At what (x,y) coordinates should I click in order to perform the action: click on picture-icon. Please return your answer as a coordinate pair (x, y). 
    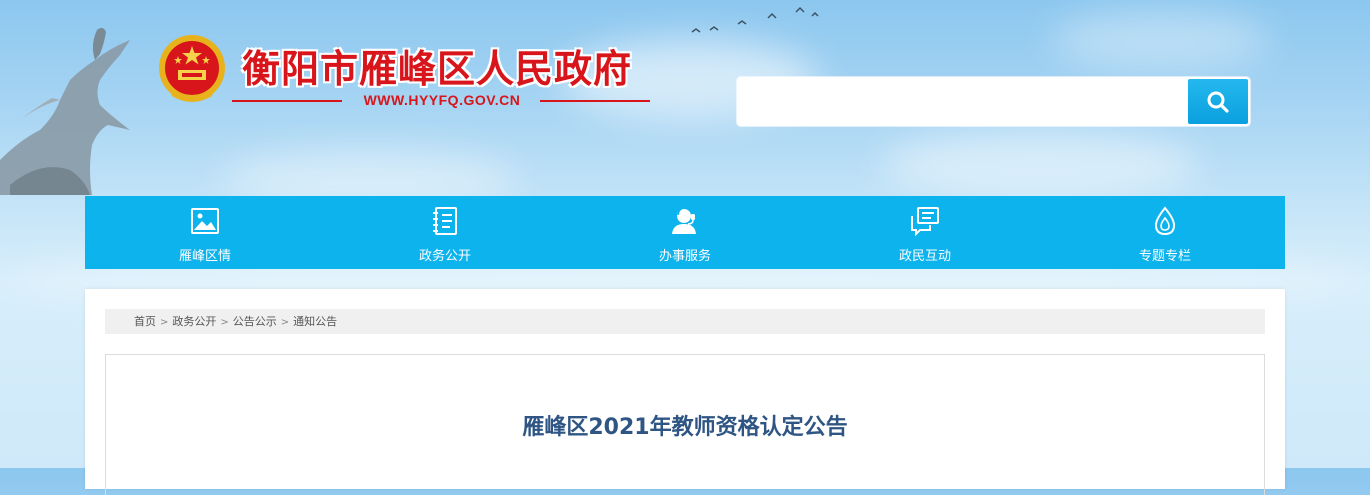
    Looking at the image, I should click on (205, 221).